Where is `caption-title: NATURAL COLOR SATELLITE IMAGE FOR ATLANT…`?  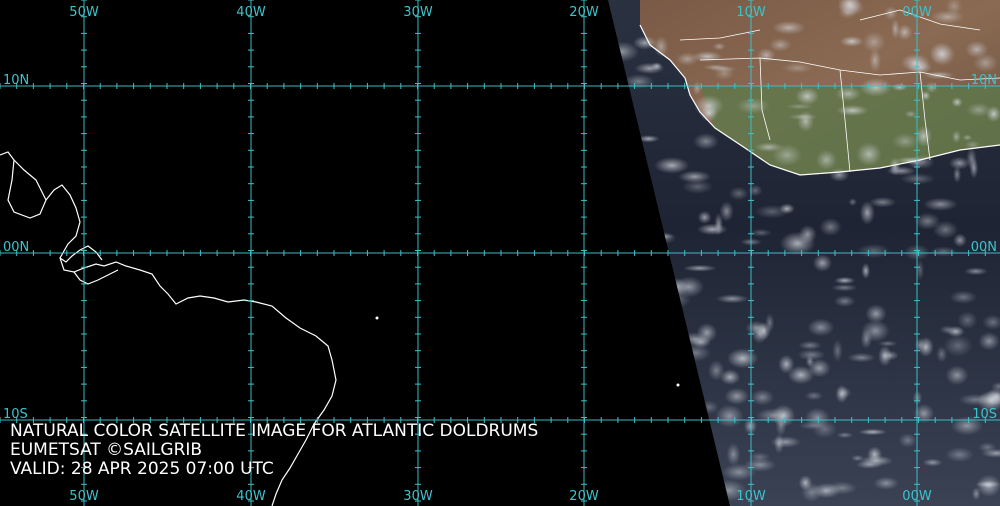 caption-title: NATURAL COLOR SATELLITE IMAGE FOR ATLANT… is located at coordinates (274, 431).